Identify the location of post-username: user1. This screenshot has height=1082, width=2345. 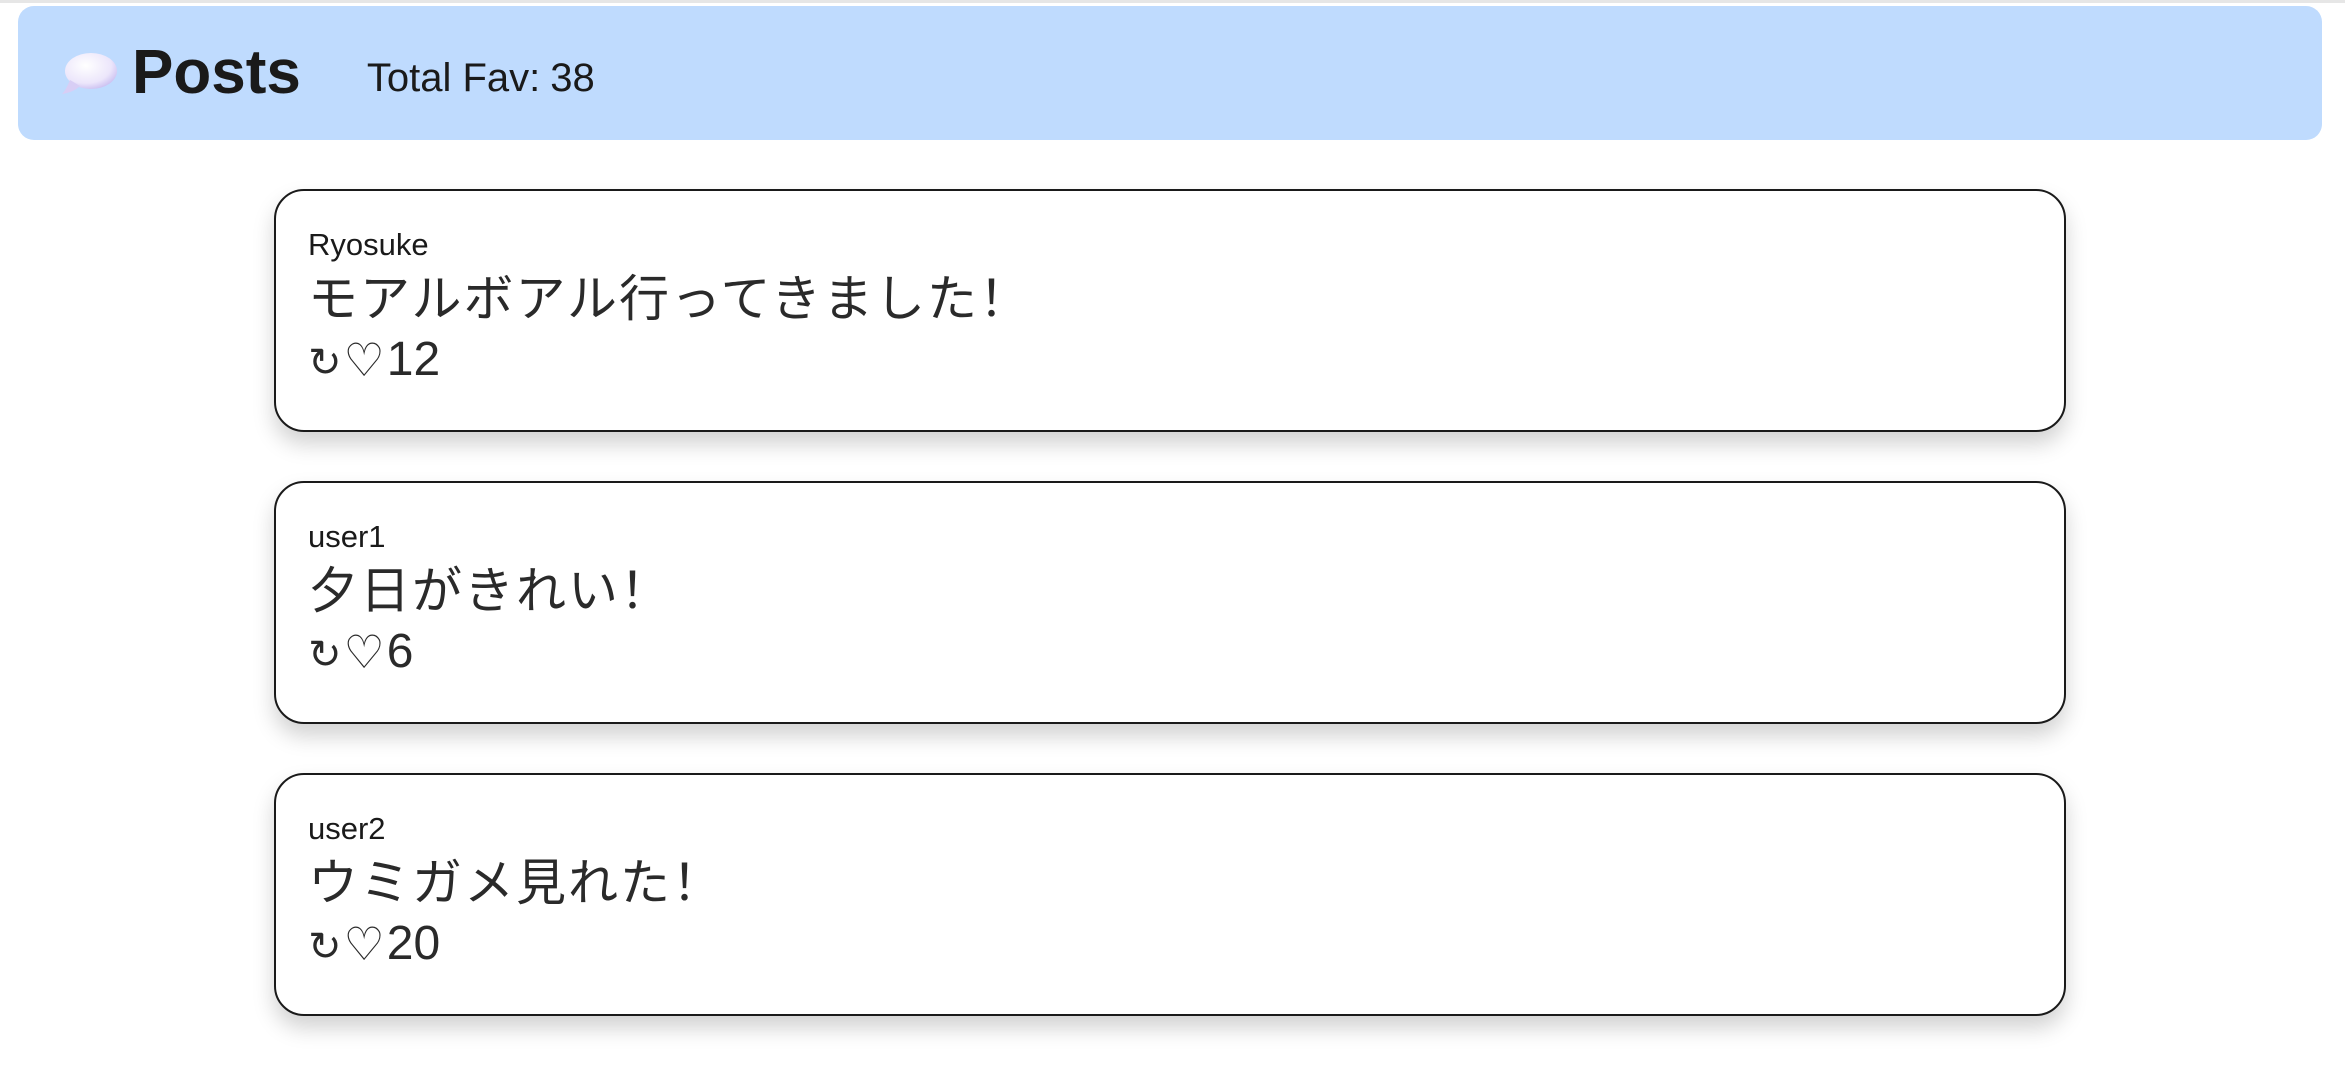
(1170, 537).